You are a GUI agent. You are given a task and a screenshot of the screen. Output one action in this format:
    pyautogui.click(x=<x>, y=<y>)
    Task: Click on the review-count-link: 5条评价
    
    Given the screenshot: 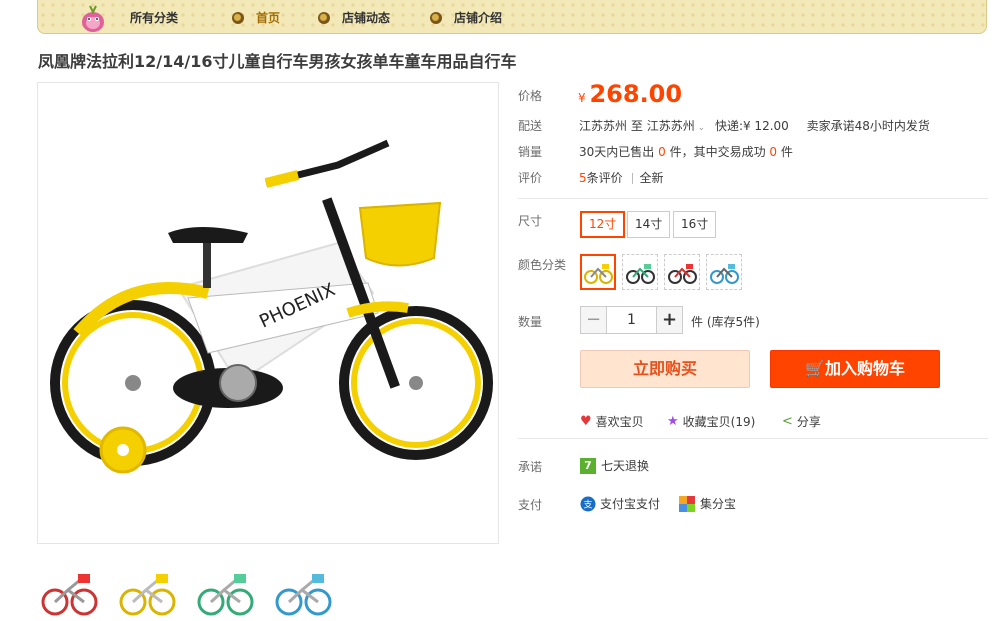 What is the action you would take?
    pyautogui.click(x=601, y=178)
    